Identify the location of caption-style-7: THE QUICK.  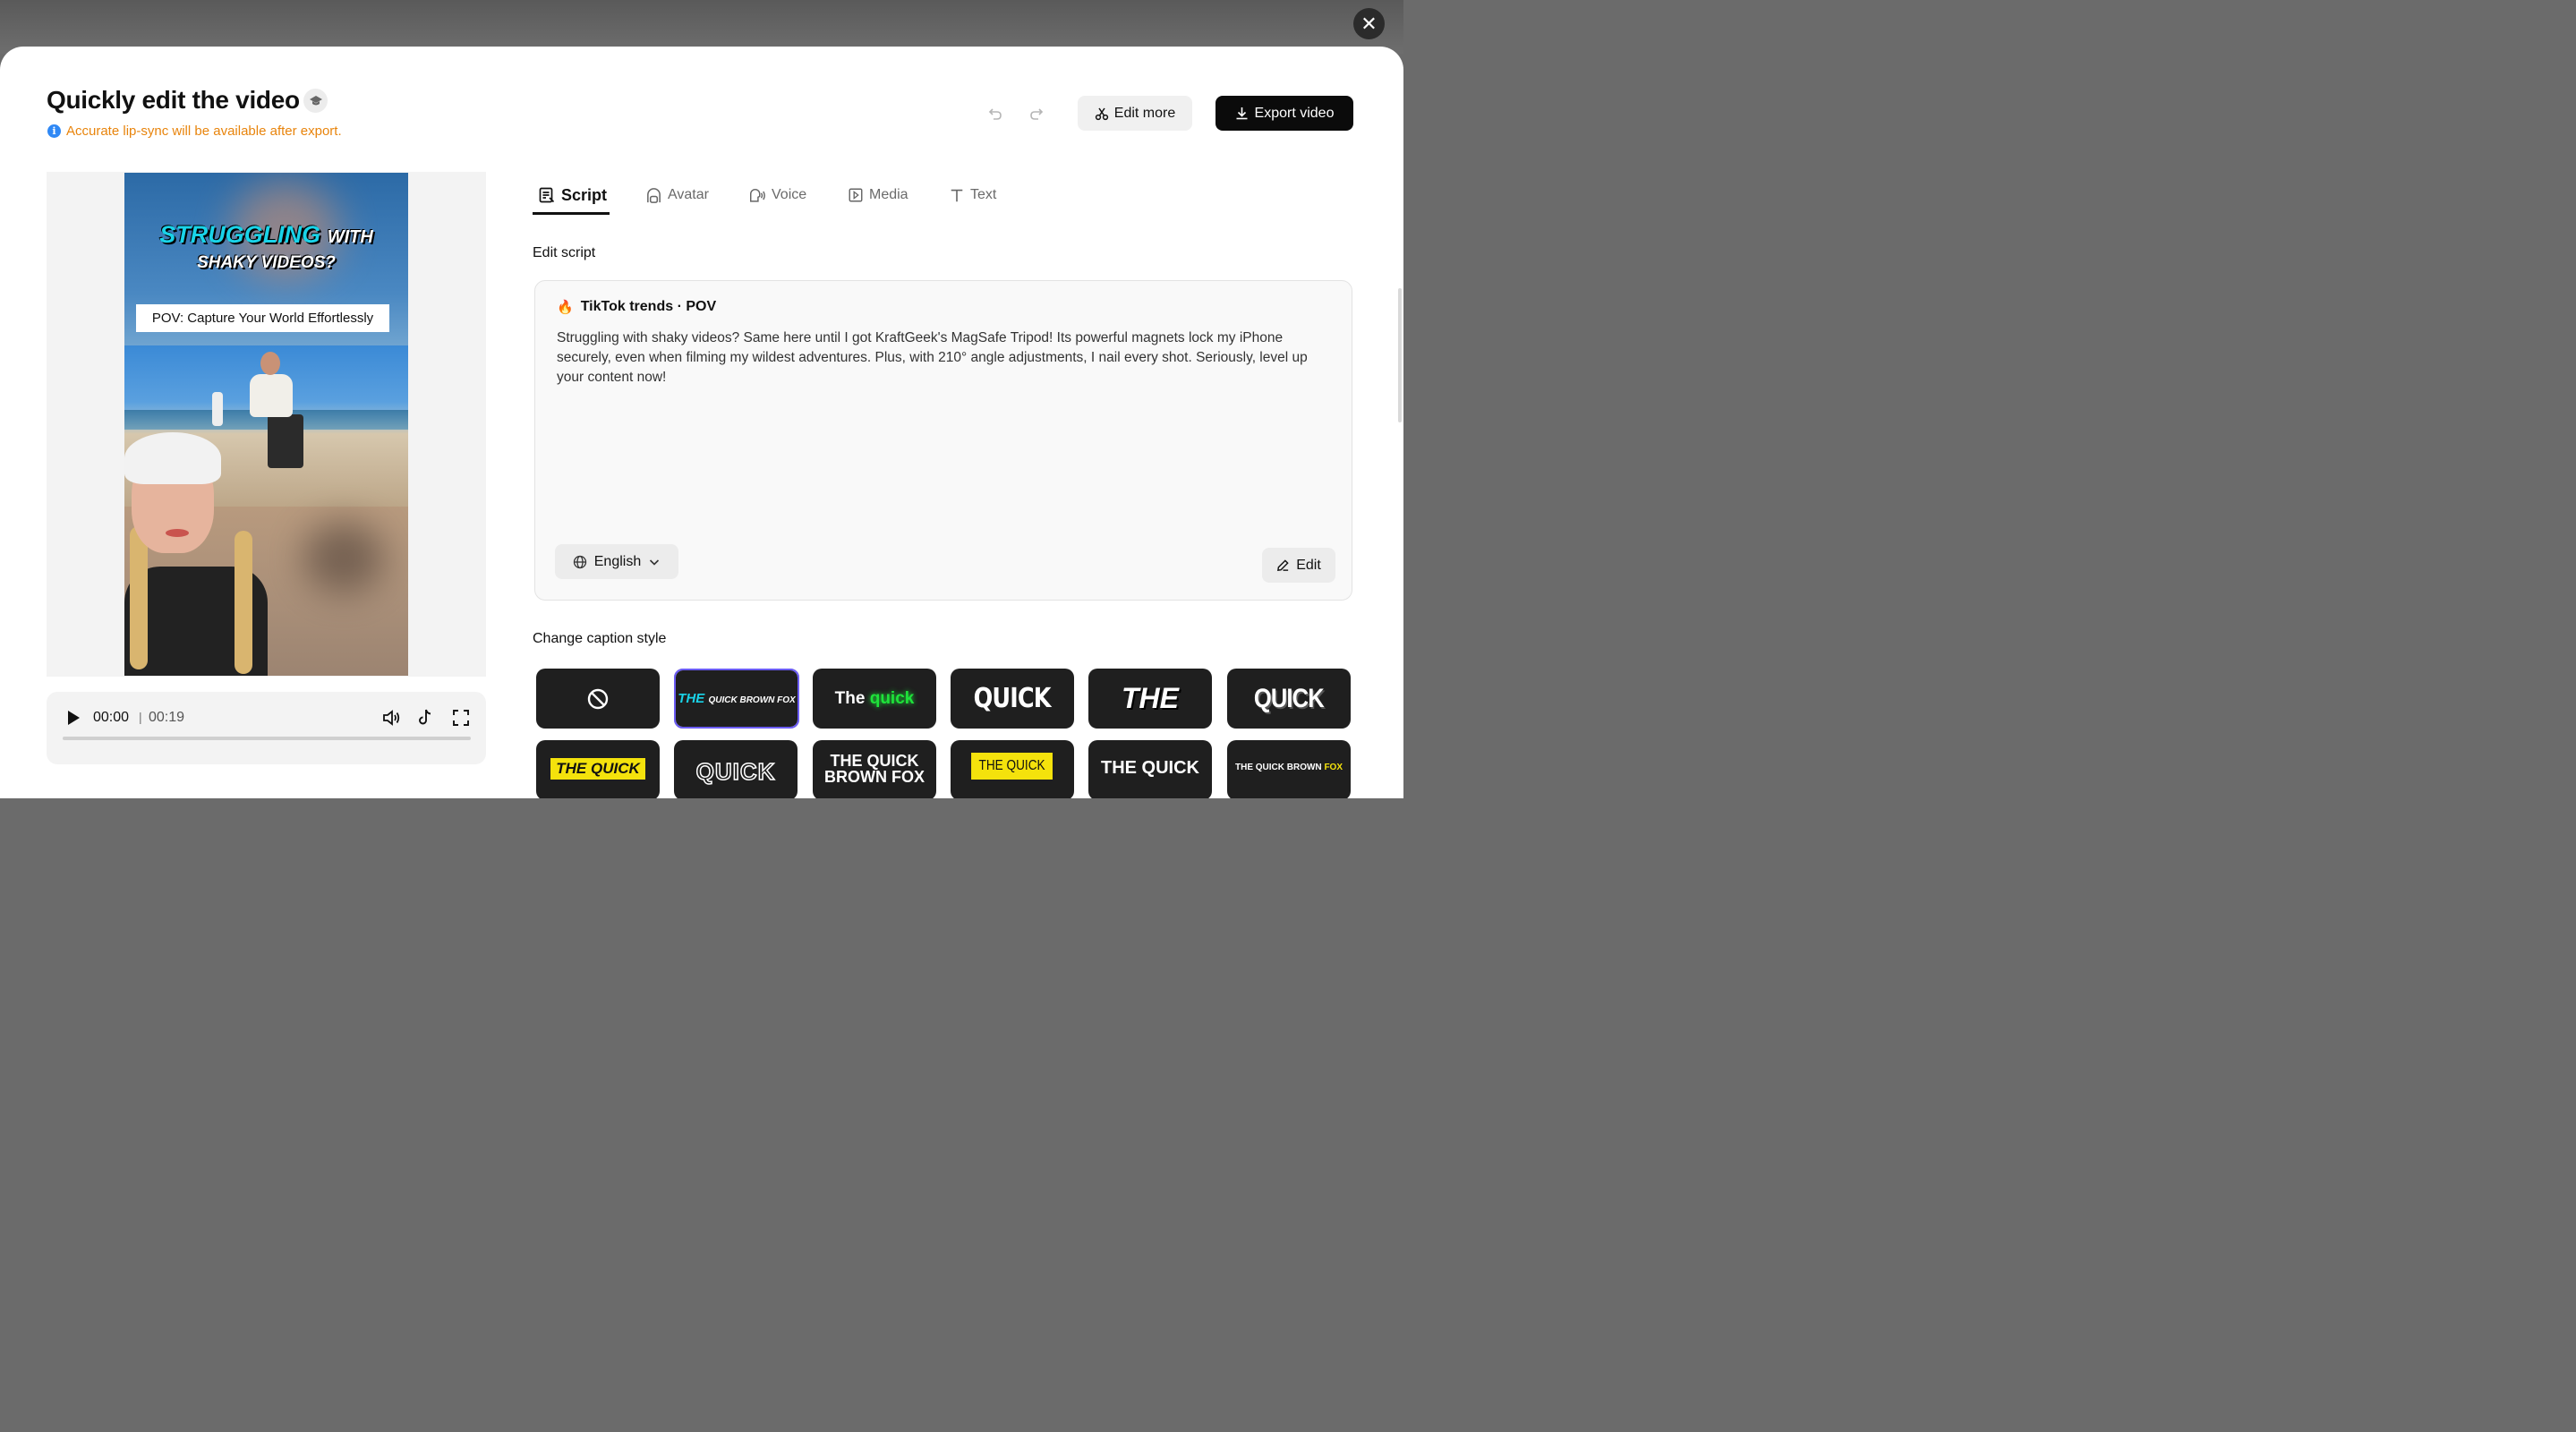
(598, 769).